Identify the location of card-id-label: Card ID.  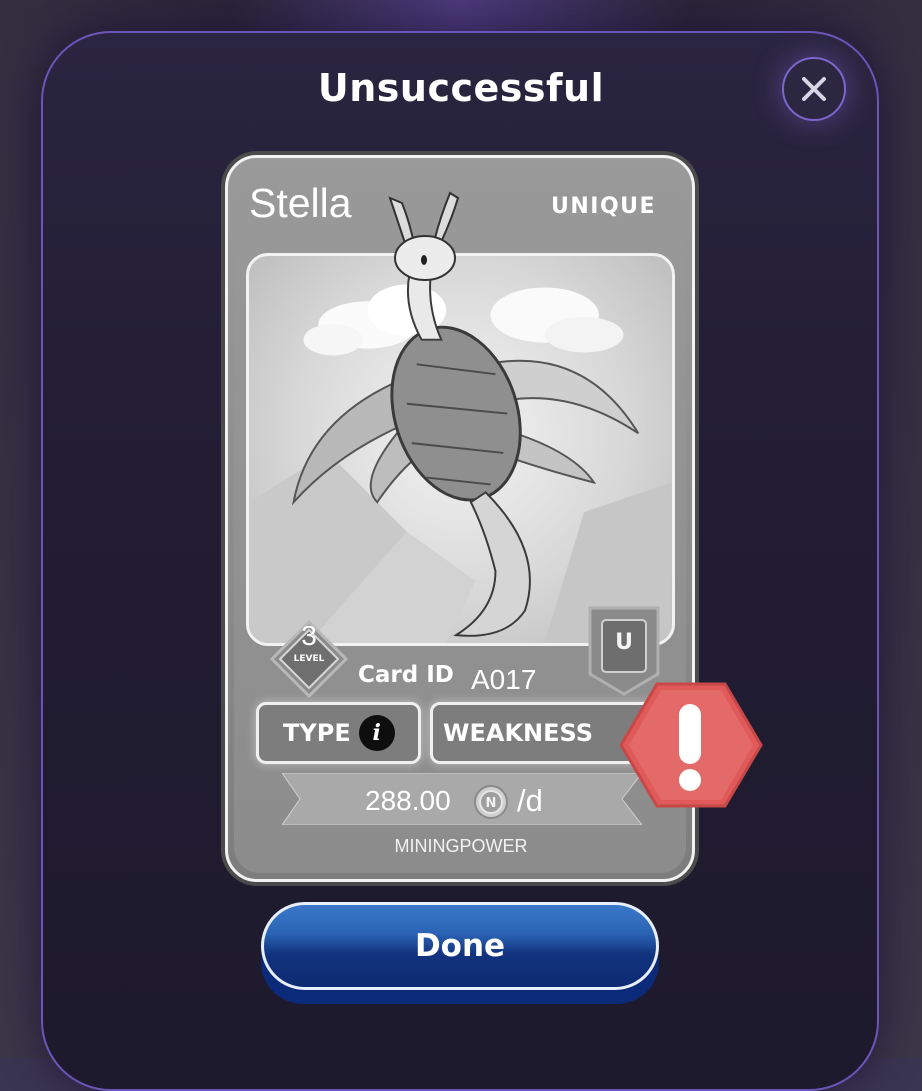
(406, 675).